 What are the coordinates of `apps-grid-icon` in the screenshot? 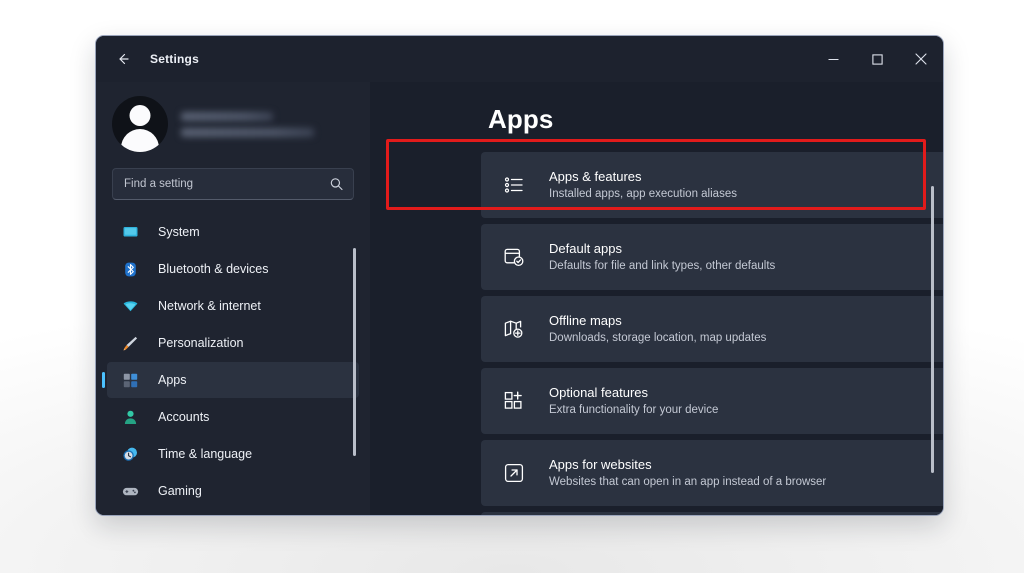 It's located at (130, 380).